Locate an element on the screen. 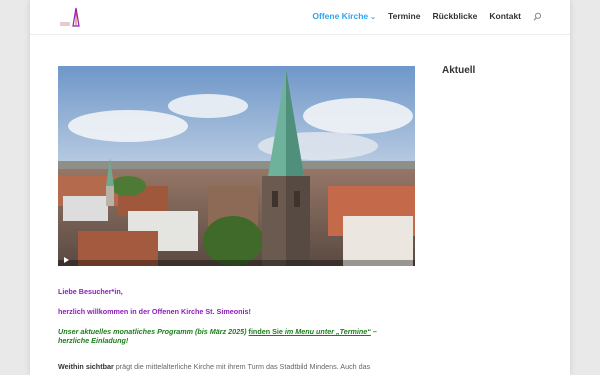 The width and height of the screenshot is (600, 375). programm-line2: herzliche Einladung! is located at coordinates (93, 340).